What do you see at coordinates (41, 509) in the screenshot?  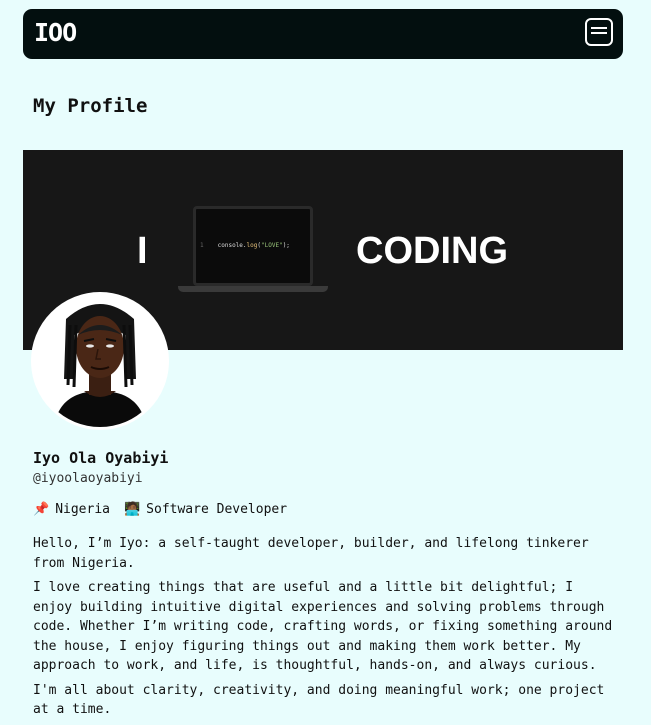 I see `pin-icon: 📌` at bounding box center [41, 509].